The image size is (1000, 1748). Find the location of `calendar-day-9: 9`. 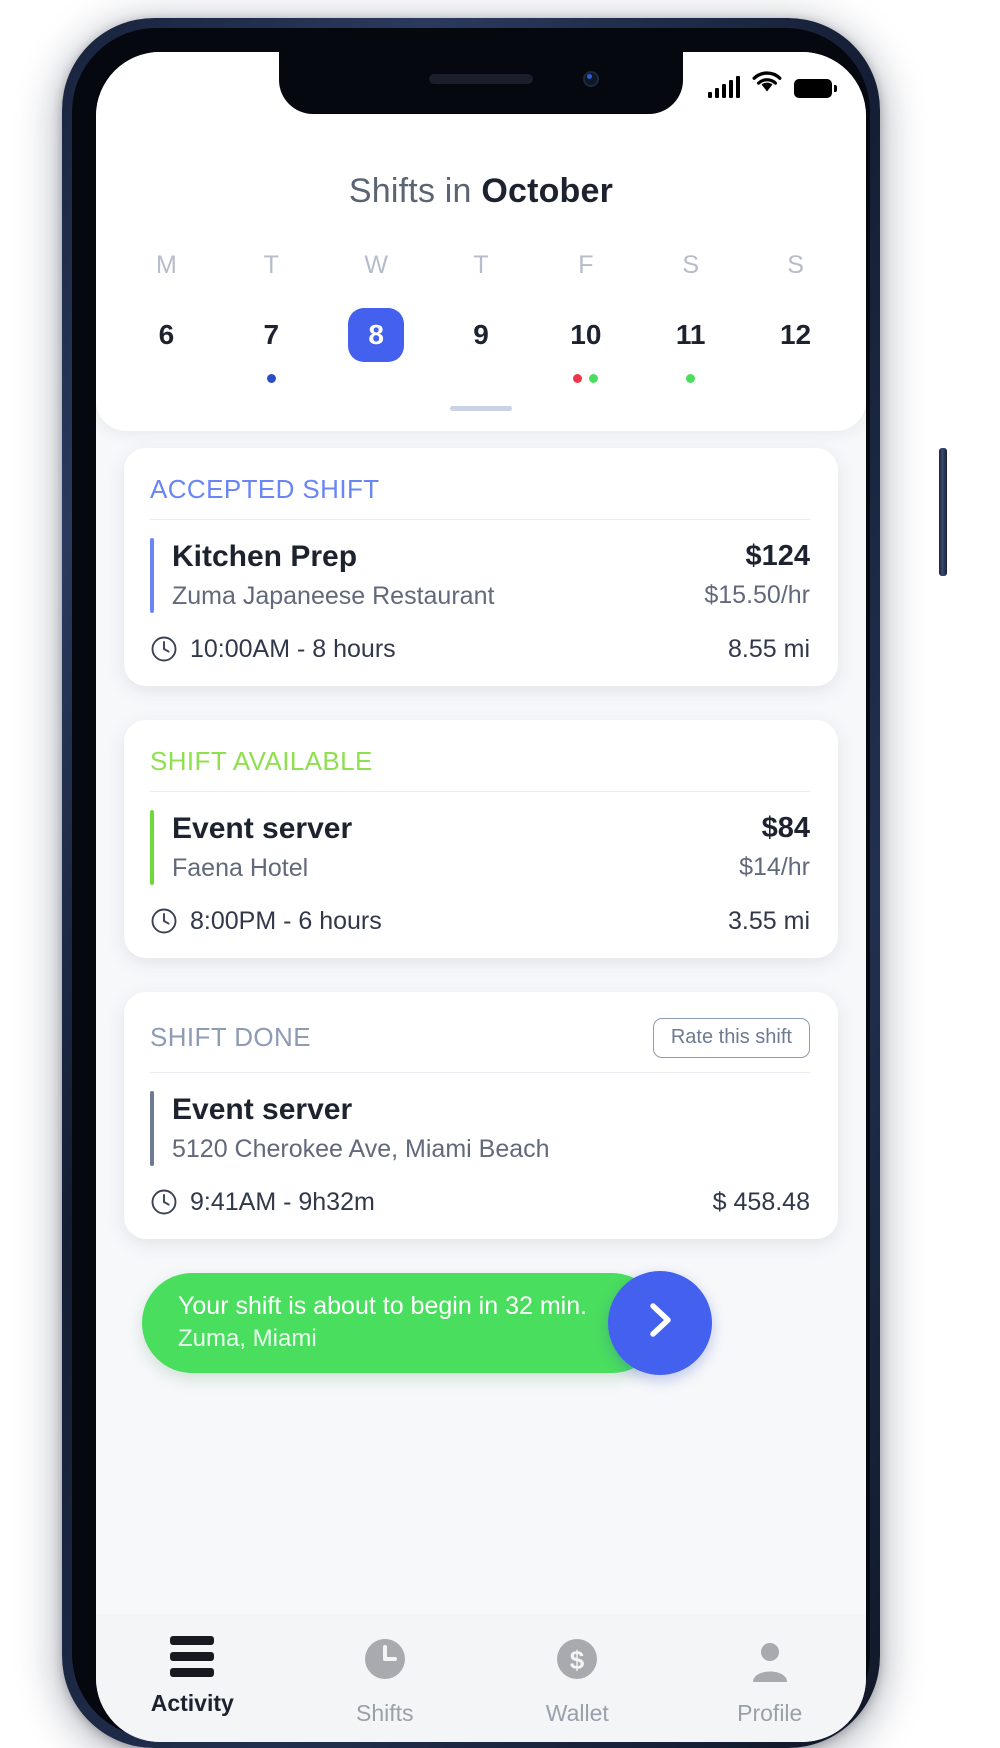

calendar-day-9: 9 is located at coordinates (481, 354).